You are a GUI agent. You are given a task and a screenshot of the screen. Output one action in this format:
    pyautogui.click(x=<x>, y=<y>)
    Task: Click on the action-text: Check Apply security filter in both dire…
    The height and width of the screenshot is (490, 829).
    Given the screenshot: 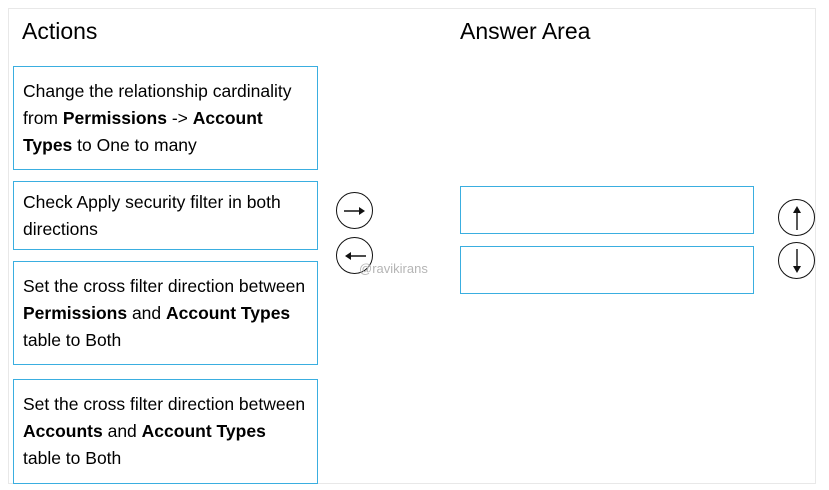 What is the action you would take?
    pyautogui.click(x=152, y=215)
    